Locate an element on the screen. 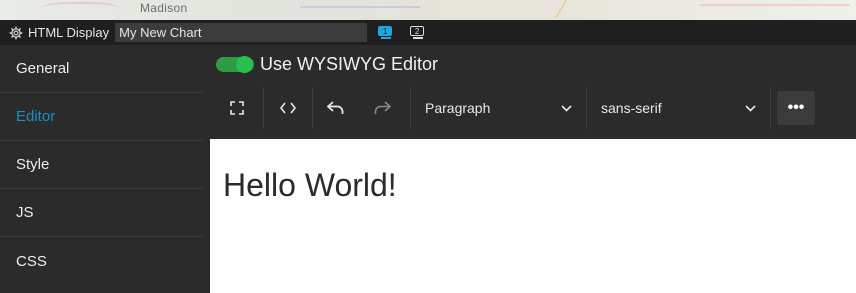  undo-button is located at coordinates (343, 108).